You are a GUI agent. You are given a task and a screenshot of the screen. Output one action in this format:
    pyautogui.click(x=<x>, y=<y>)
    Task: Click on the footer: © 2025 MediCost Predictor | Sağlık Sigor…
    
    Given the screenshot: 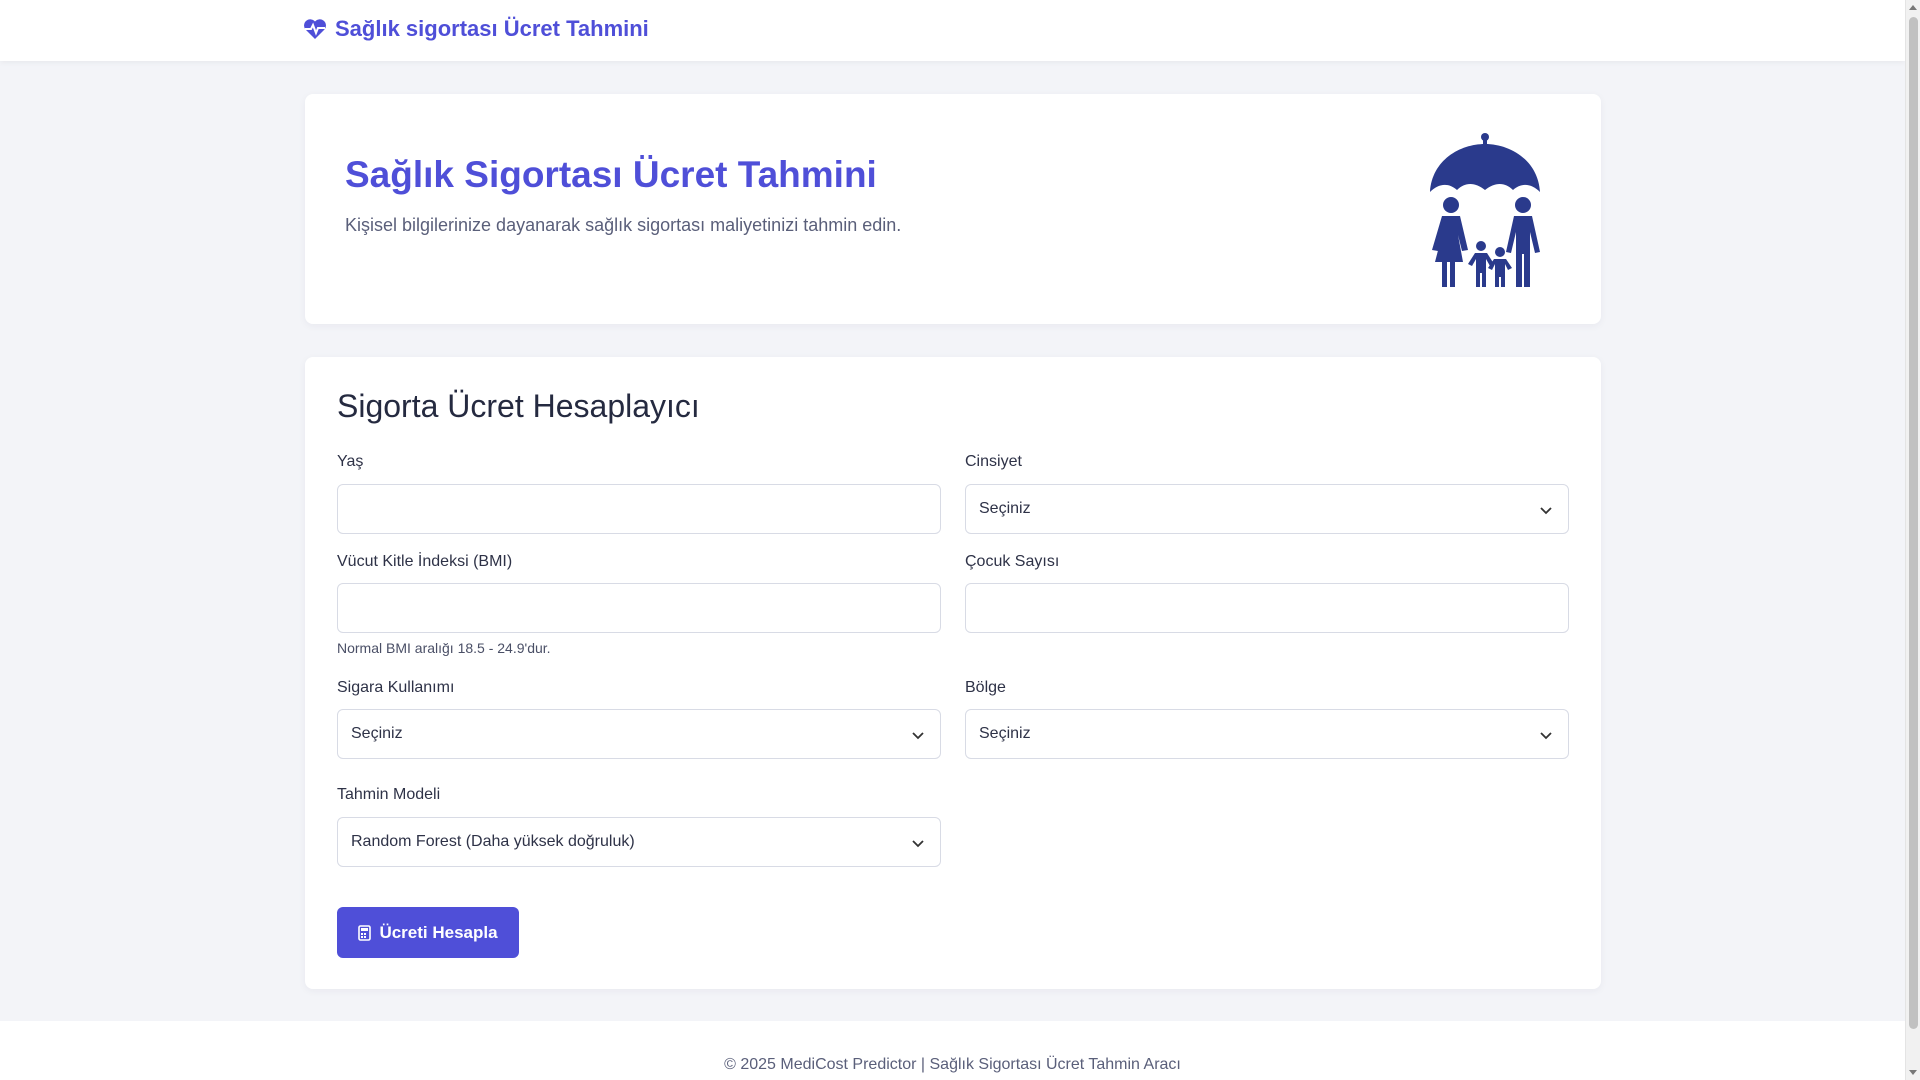 What is the action you would take?
    pyautogui.click(x=952, y=1050)
    